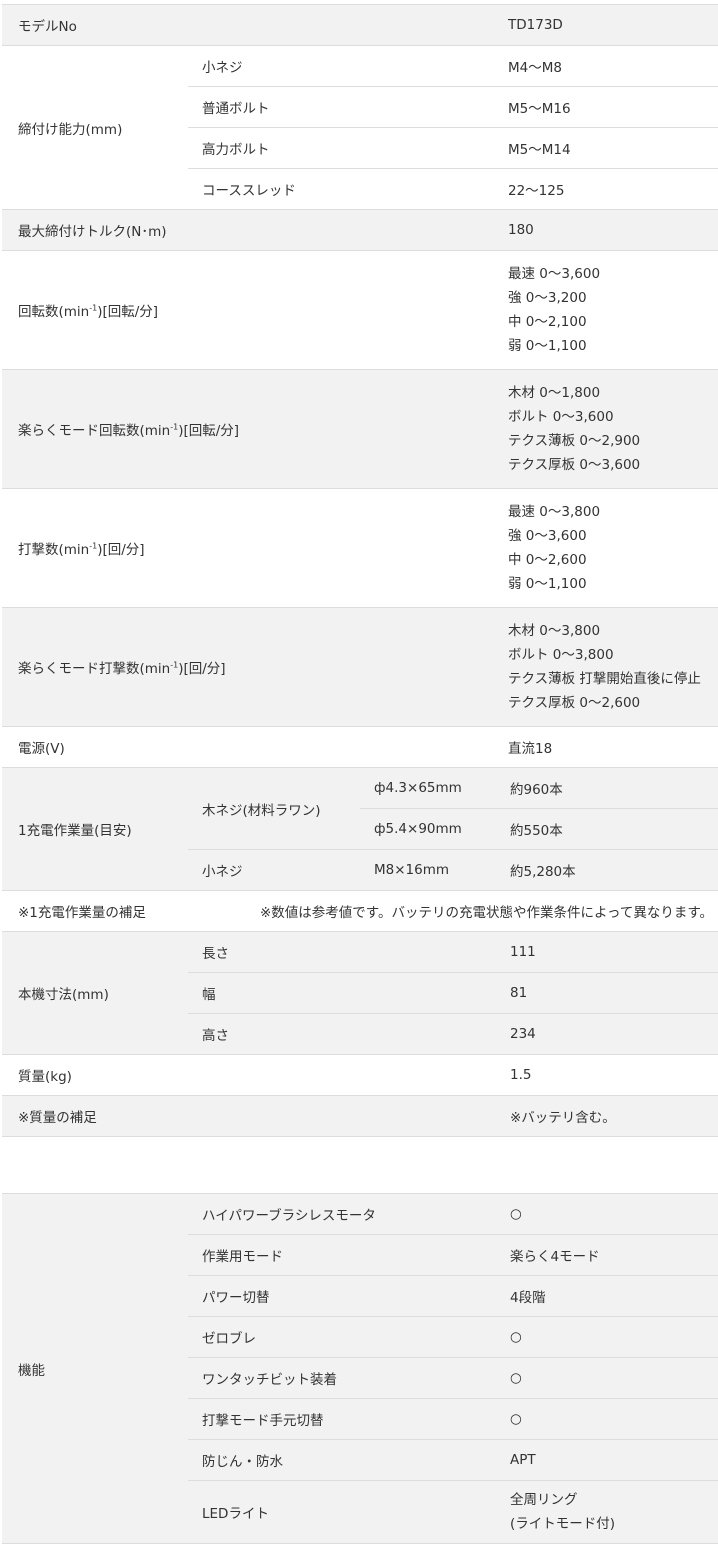 The width and height of the screenshot is (718, 1549). What do you see at coordinates (609, 66) in the screenshot?
I see `fastening-value: M4～M8` at bounding box center [609, 66].